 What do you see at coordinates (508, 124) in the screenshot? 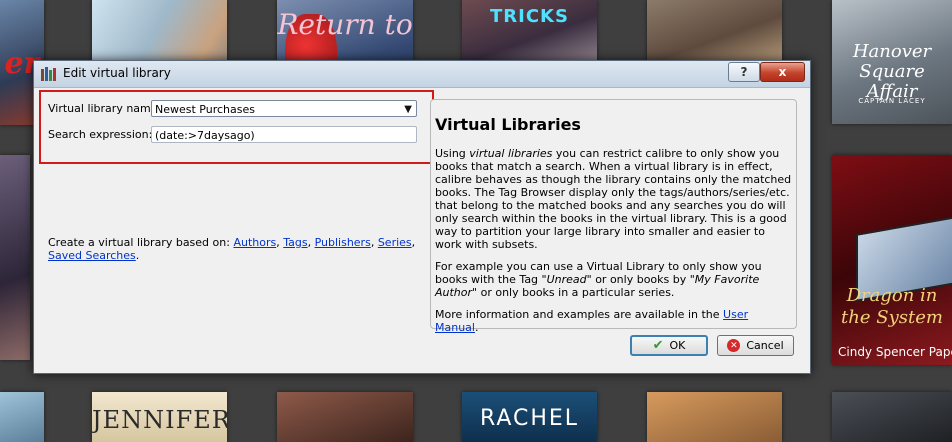
I see `help-title: Virtual Libraries` at bounding box center [508, 124].